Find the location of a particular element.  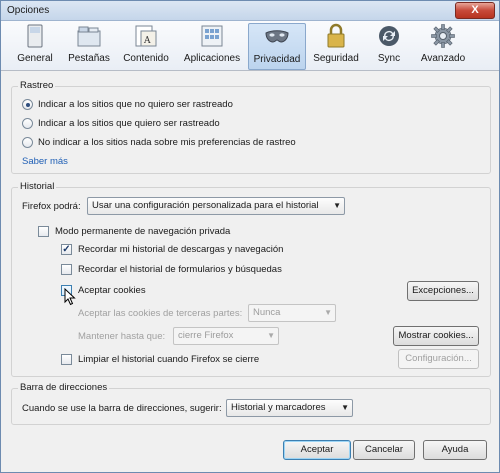

privacy-mask-icon is located at coordinates (277, 36).